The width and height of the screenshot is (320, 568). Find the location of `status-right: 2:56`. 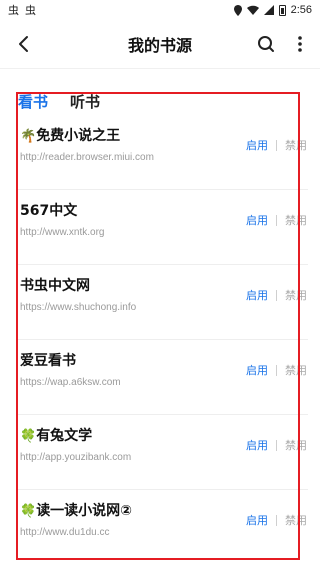

status-right: 2:56 is located at coordinates (272, 10).